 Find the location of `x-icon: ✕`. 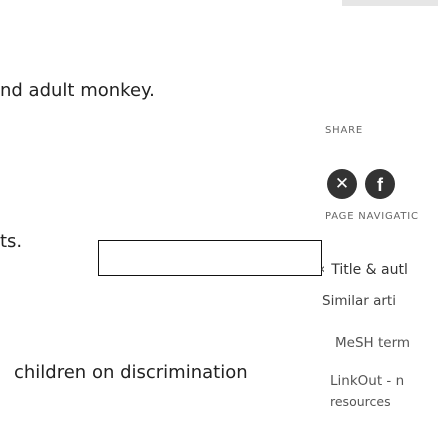

x-icon: ✕ is located at coordinates (342, 183).